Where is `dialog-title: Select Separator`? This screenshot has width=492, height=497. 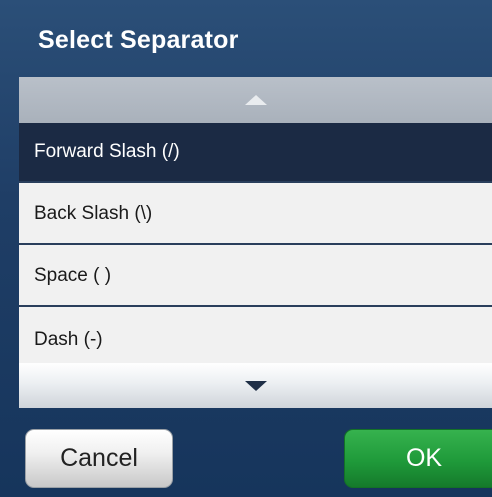
dialog-title: Select Separator is located at coordinates (138, 40).